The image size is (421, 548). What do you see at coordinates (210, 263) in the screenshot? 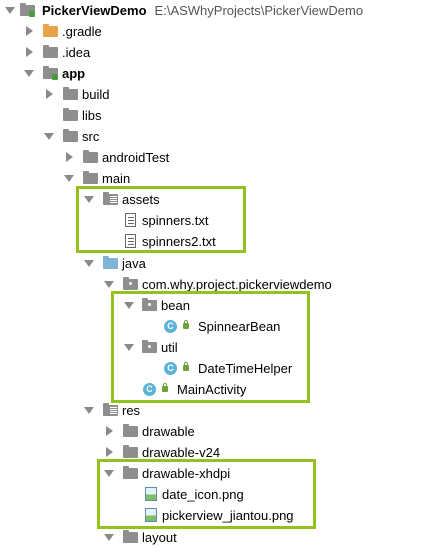
I see `tree-row-java: java` at bounding box center [210, 263].